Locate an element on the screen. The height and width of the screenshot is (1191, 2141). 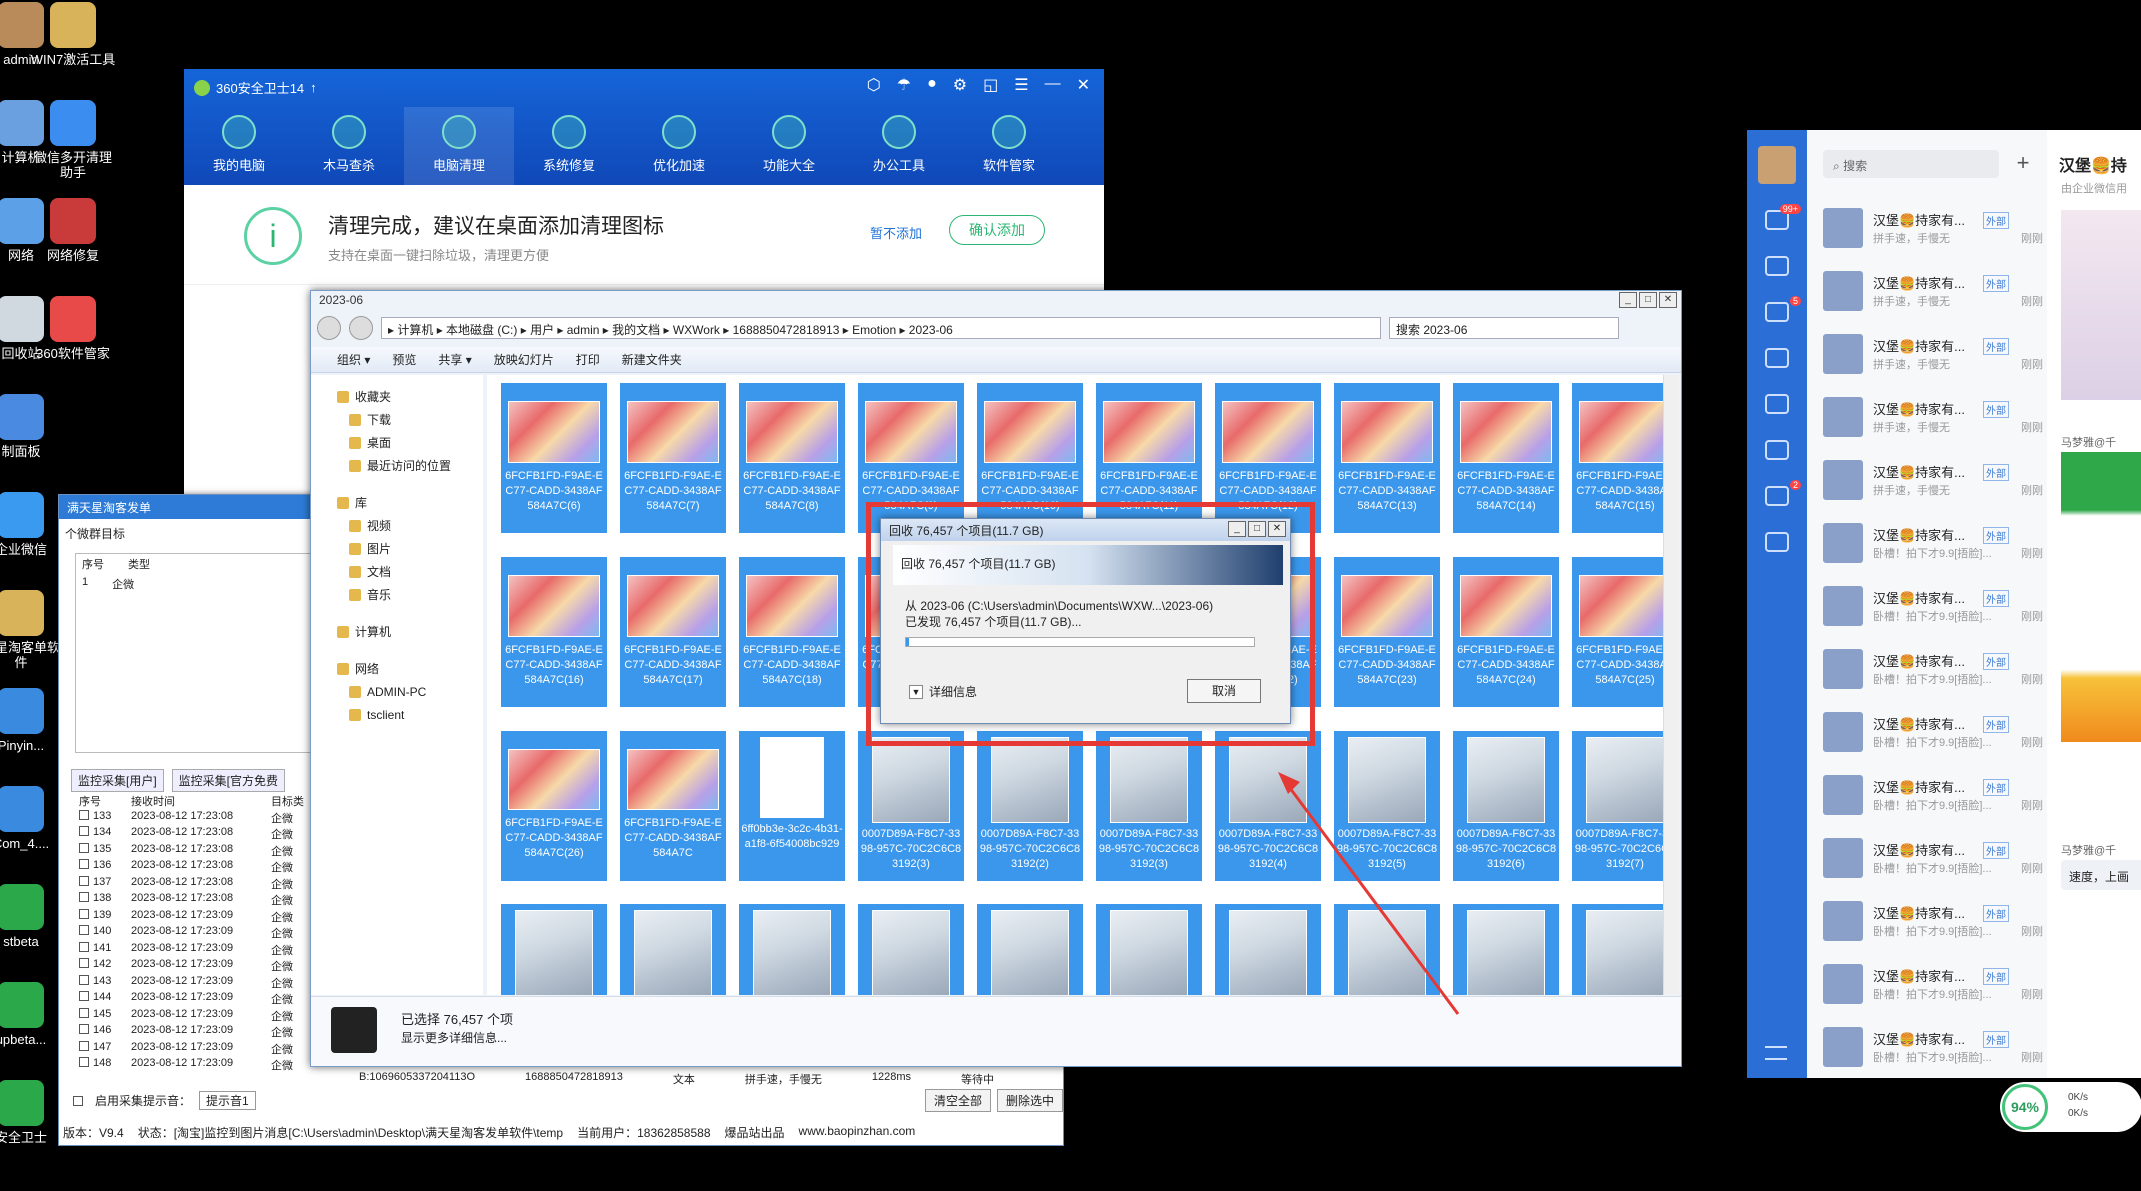
search-input: ⌕ 搜索 is located at coordinates (1911, 164).